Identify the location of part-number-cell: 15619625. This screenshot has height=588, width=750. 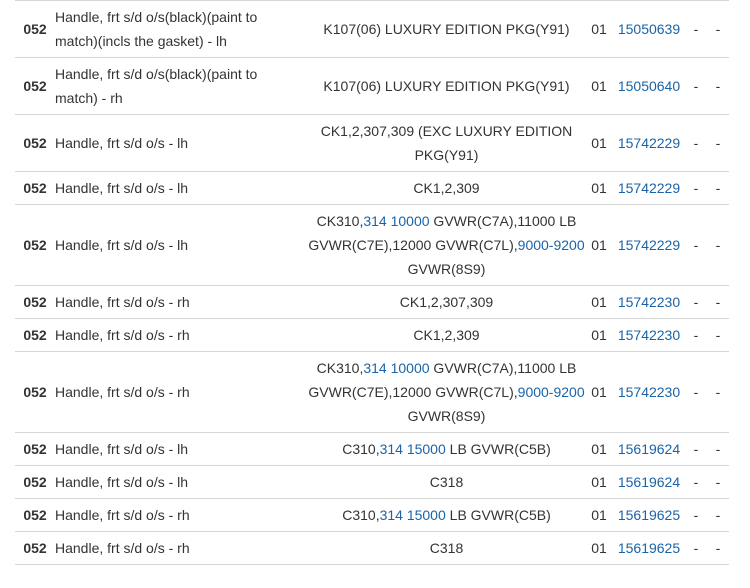
(649, 548).